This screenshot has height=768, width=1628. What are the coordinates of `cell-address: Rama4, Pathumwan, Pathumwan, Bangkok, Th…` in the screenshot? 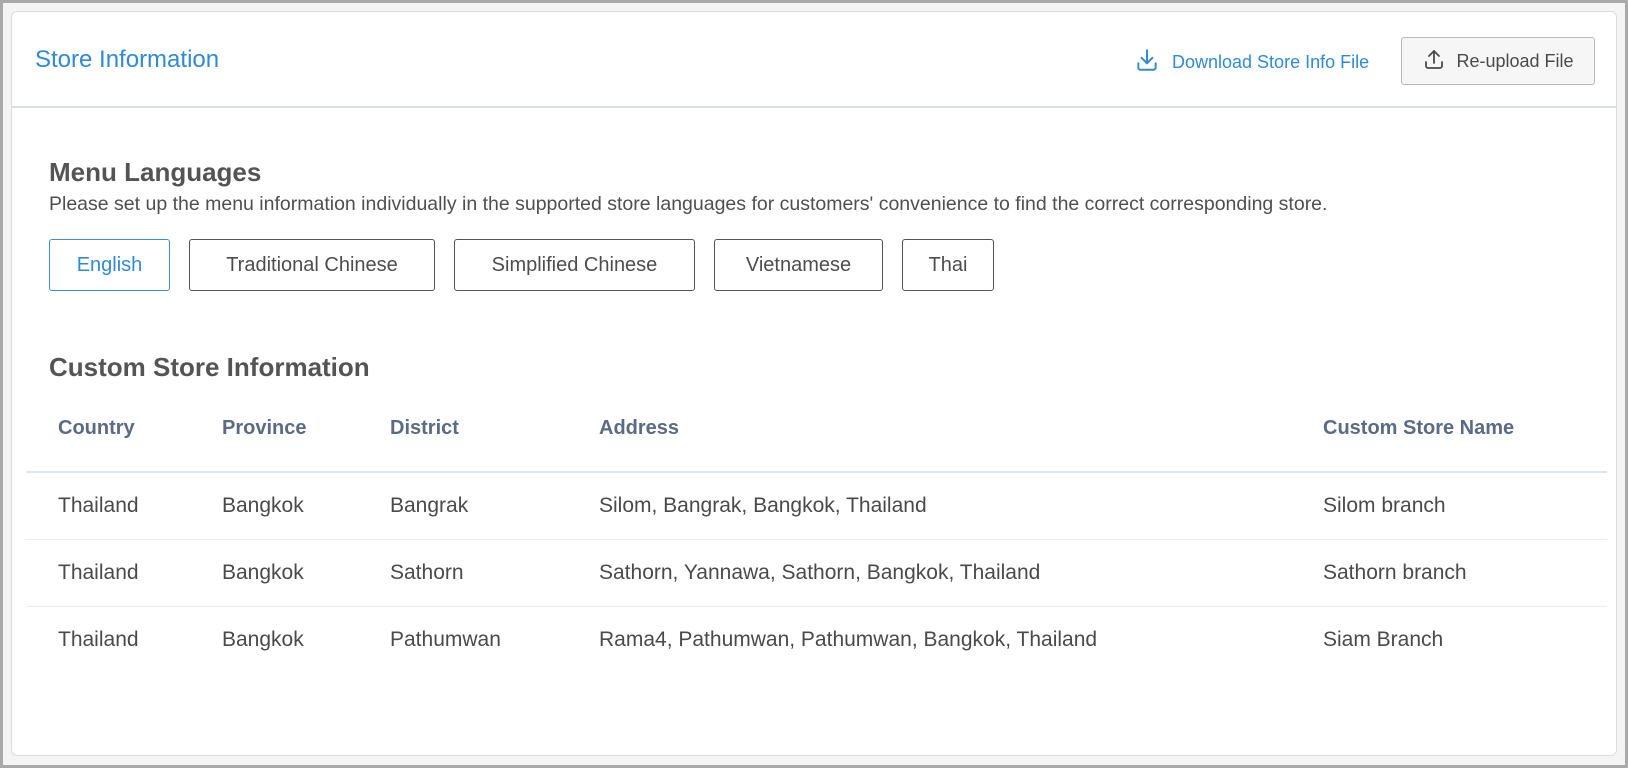 It's located at (848, 639).